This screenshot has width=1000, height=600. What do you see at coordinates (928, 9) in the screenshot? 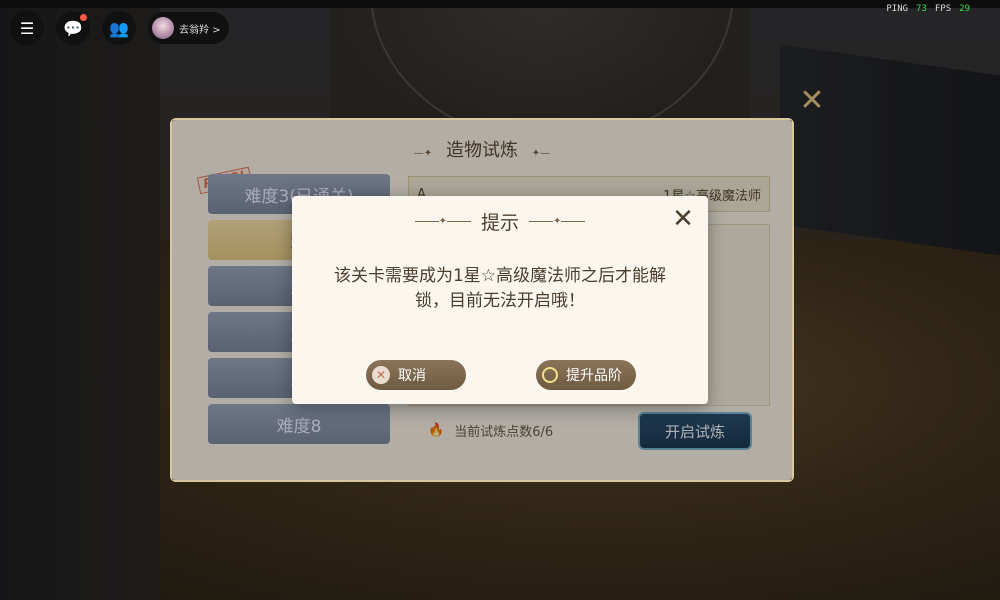
I see `performance-readout: PING 73 FPS 29` at bounding box center [928, 9].